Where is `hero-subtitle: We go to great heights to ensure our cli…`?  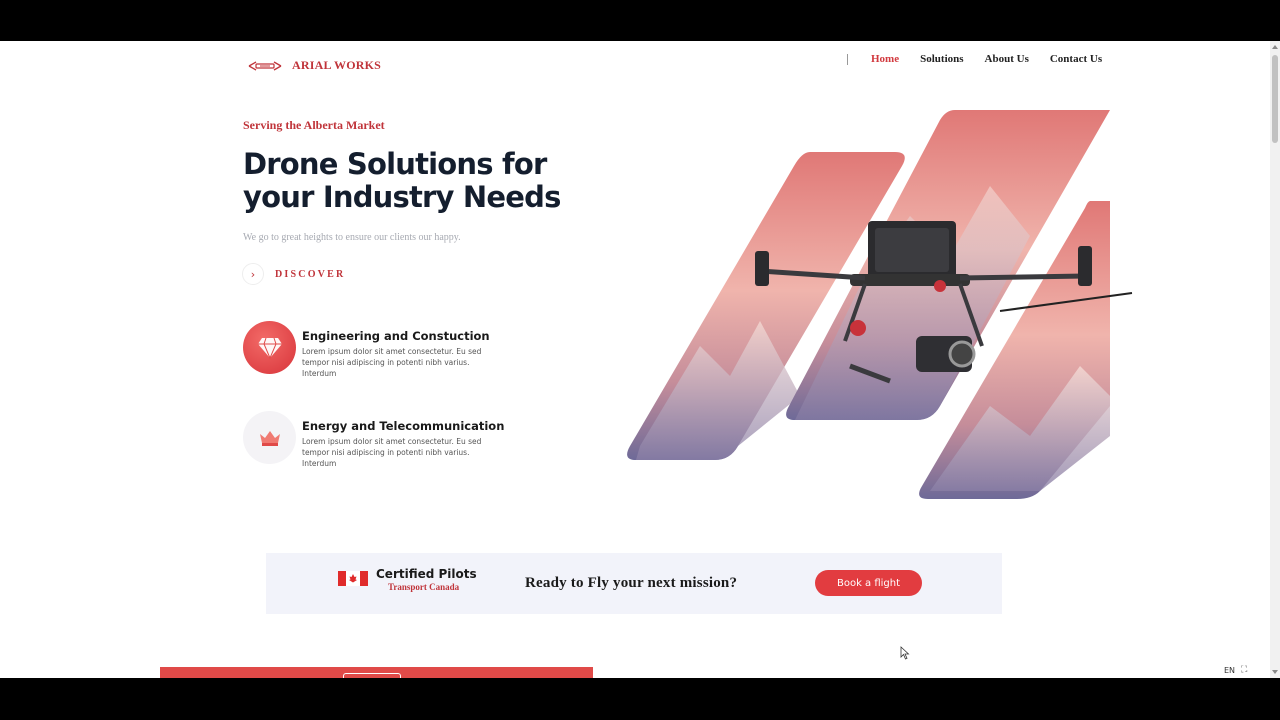 hero-subtitle: We go to great heights to ensure our cli… is located at coordinates (352, 237).